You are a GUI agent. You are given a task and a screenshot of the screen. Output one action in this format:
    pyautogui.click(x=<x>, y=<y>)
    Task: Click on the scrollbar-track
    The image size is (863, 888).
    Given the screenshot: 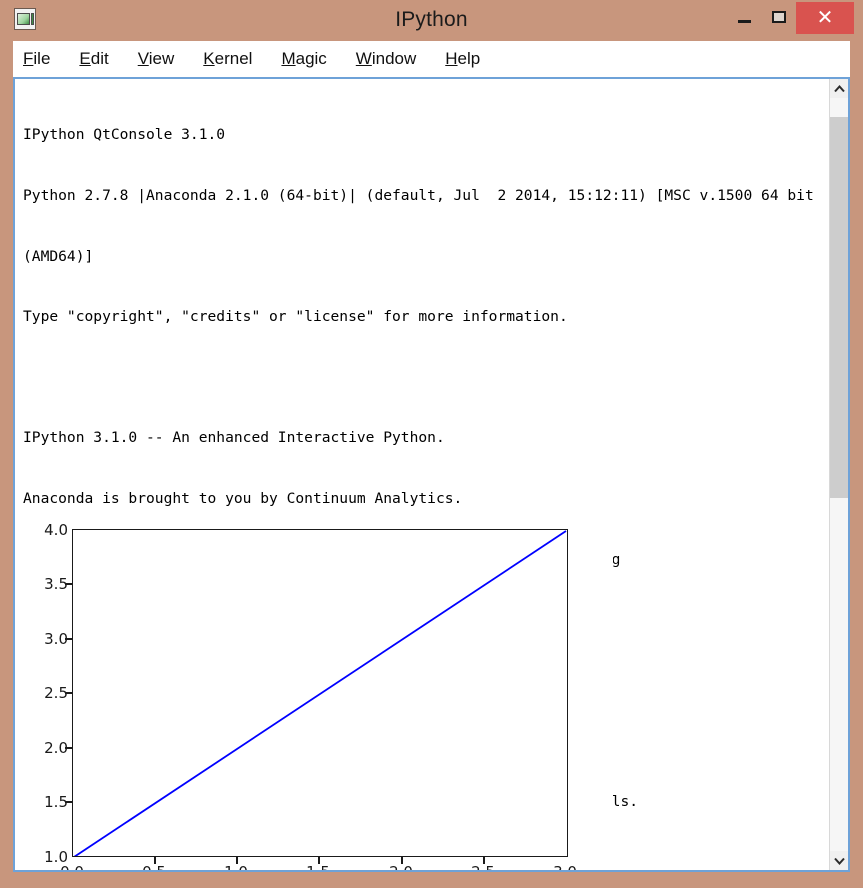 What is the action you would take?
    pyautogui.click(x=839, y=474)
    